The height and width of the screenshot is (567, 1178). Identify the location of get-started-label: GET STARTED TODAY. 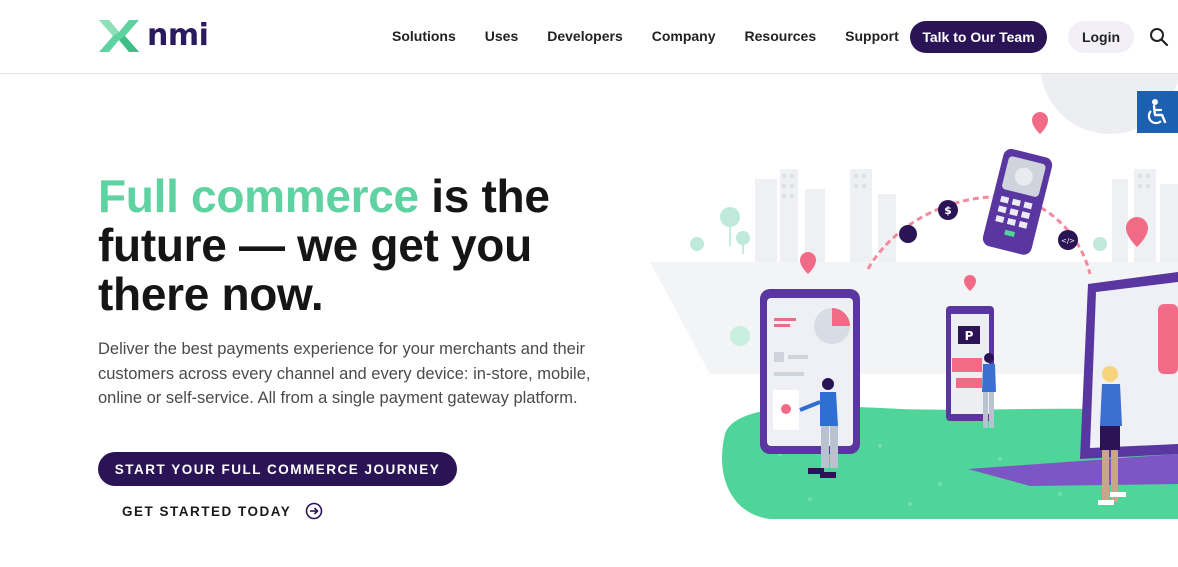
(207, 511).